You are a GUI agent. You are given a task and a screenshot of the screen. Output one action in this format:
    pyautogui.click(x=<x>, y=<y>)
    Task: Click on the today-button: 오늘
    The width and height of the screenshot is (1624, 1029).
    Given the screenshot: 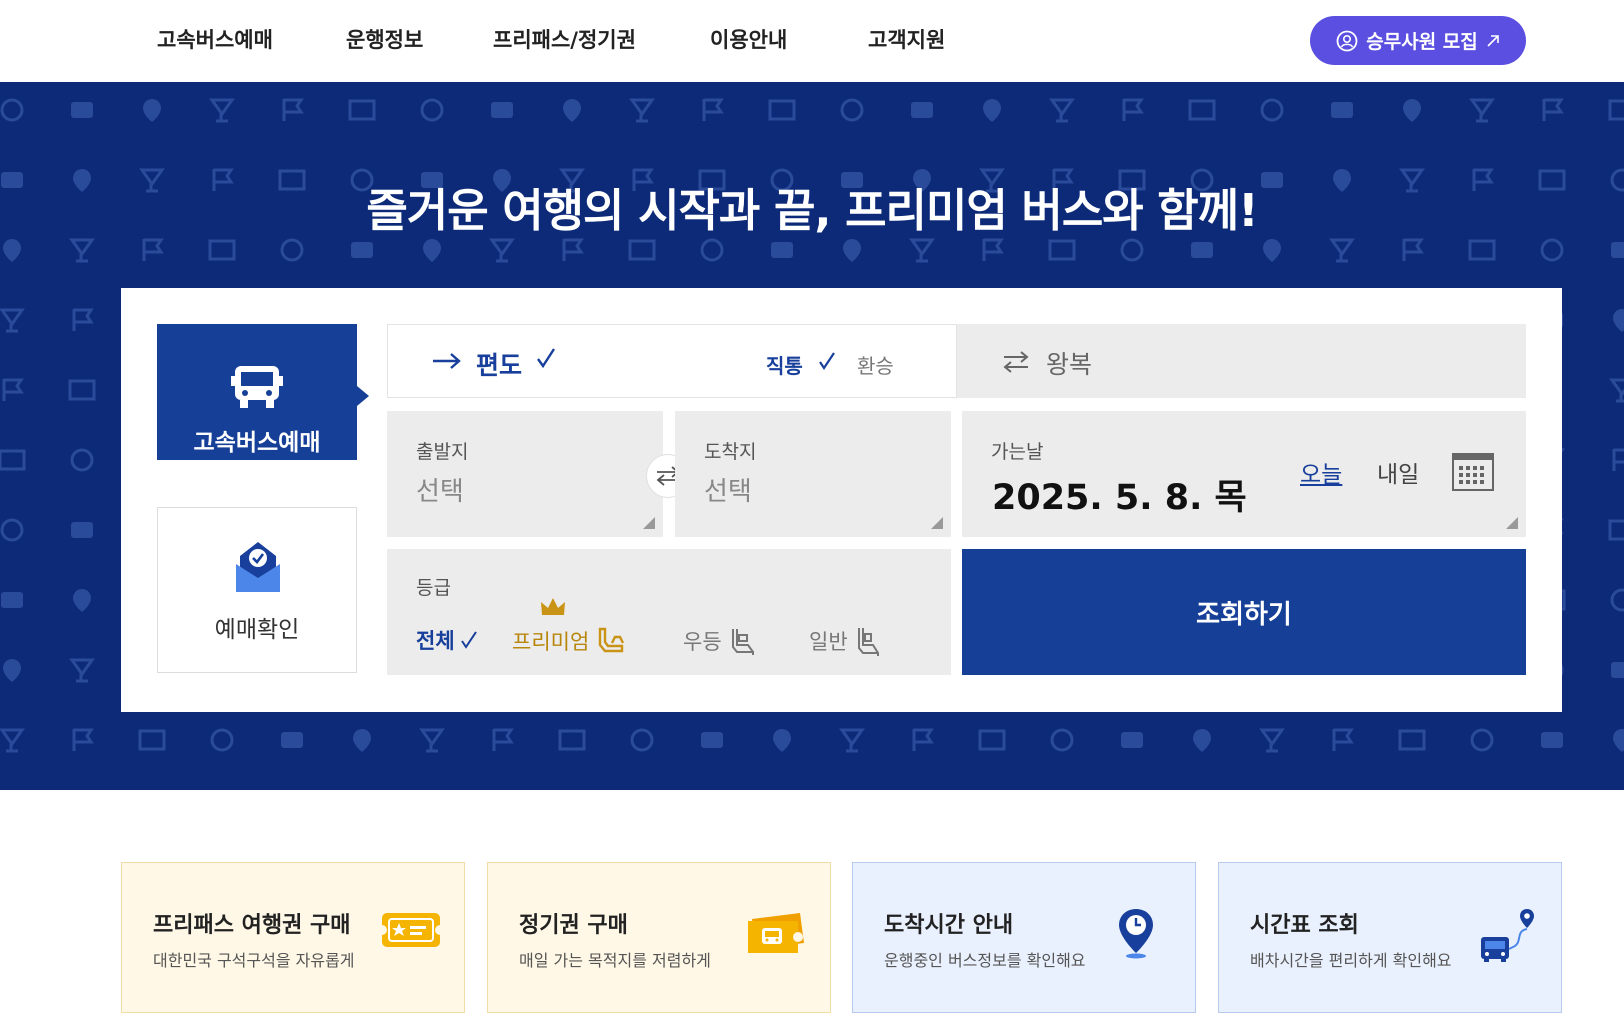 What is the action you would take?
    pyautogui.click(x=1321, y=472)
    